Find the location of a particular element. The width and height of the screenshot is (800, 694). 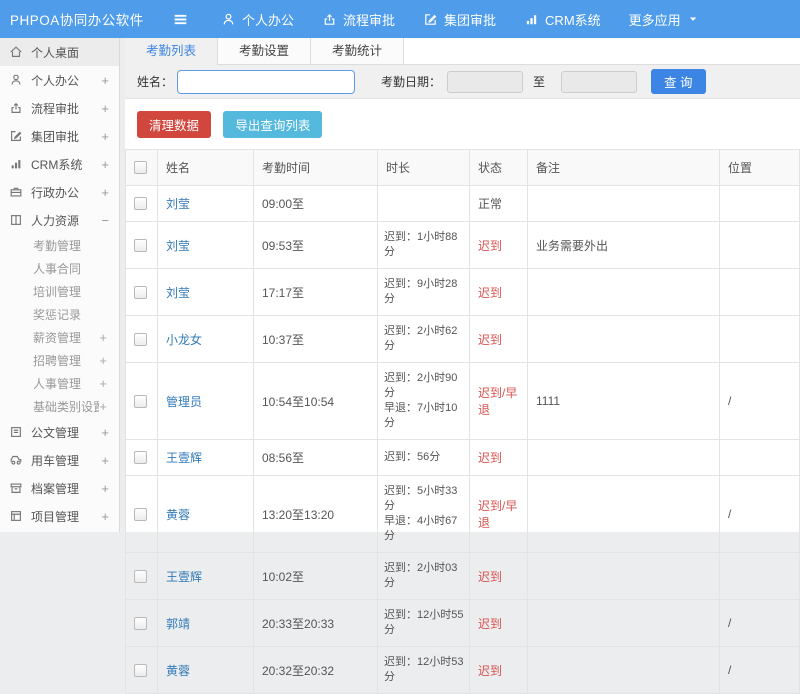

export-list-button: 导出查询列表 is located at coordinates (272, 124).